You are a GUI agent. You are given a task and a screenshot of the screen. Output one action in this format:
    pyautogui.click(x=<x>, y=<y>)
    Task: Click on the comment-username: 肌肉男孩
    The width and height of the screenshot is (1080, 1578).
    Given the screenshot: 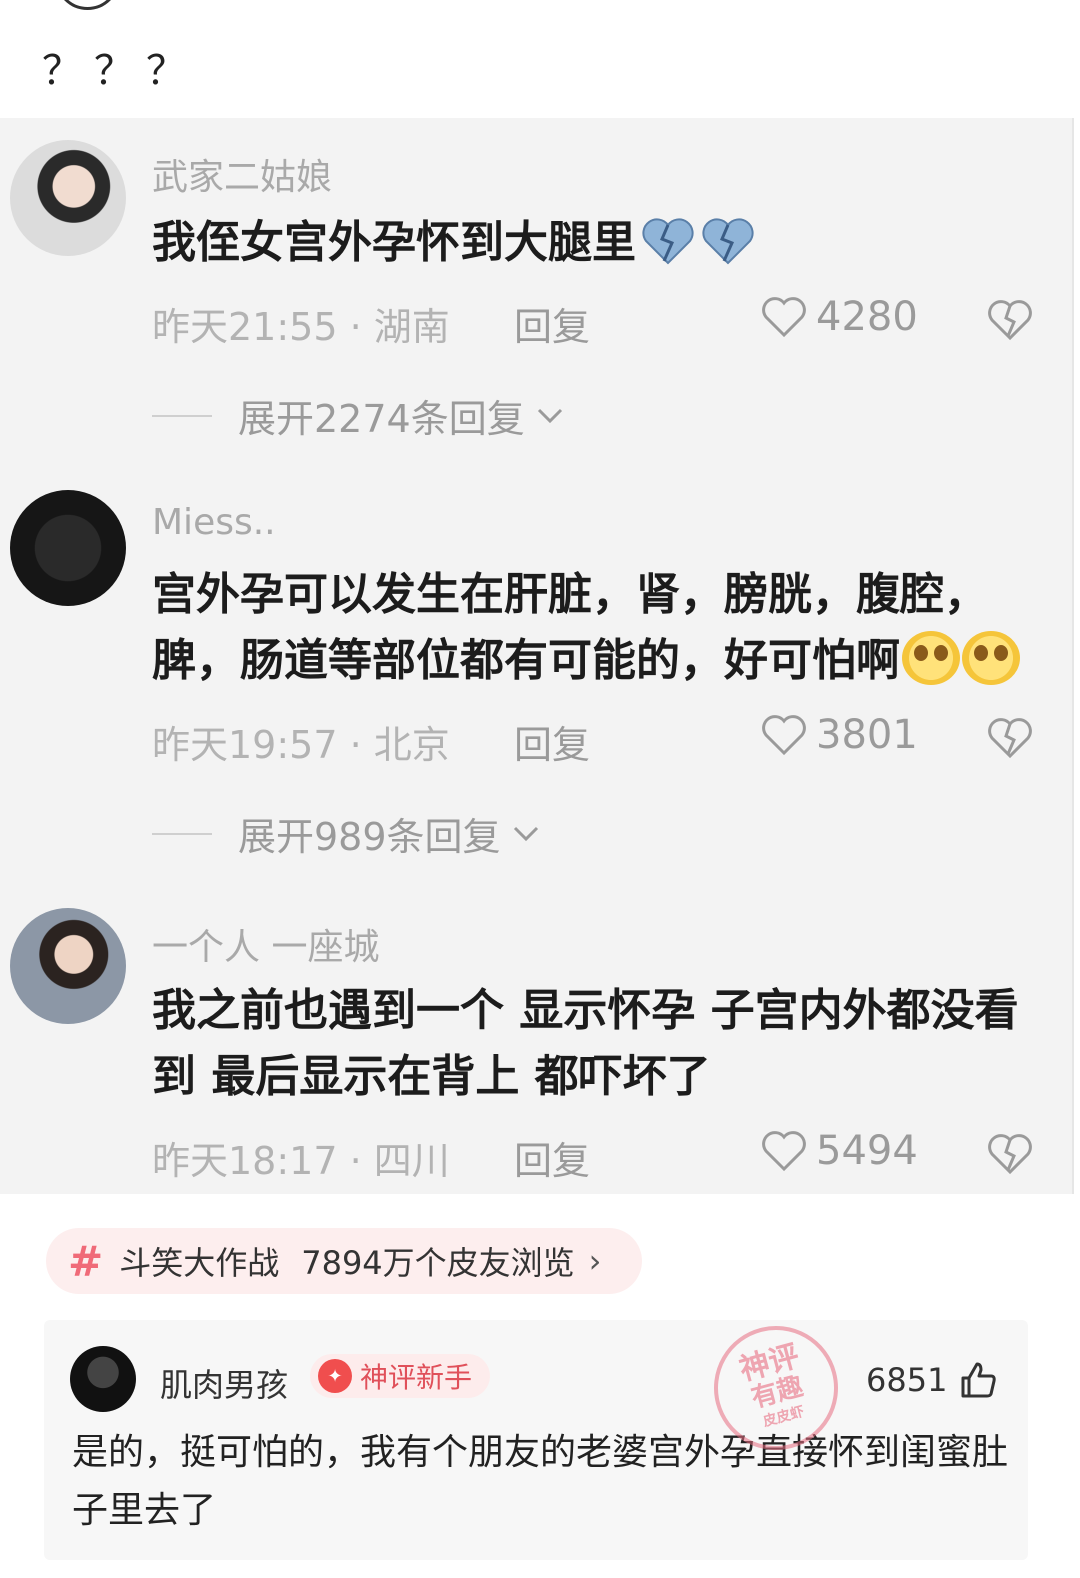 What is the action you would take?
    pyautogui.click(x=224, y=1383)
    